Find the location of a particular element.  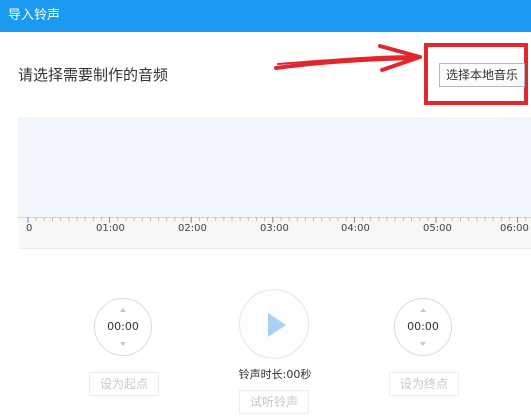

set-end-button: 设为终点 is located at coordinates (424, 384).